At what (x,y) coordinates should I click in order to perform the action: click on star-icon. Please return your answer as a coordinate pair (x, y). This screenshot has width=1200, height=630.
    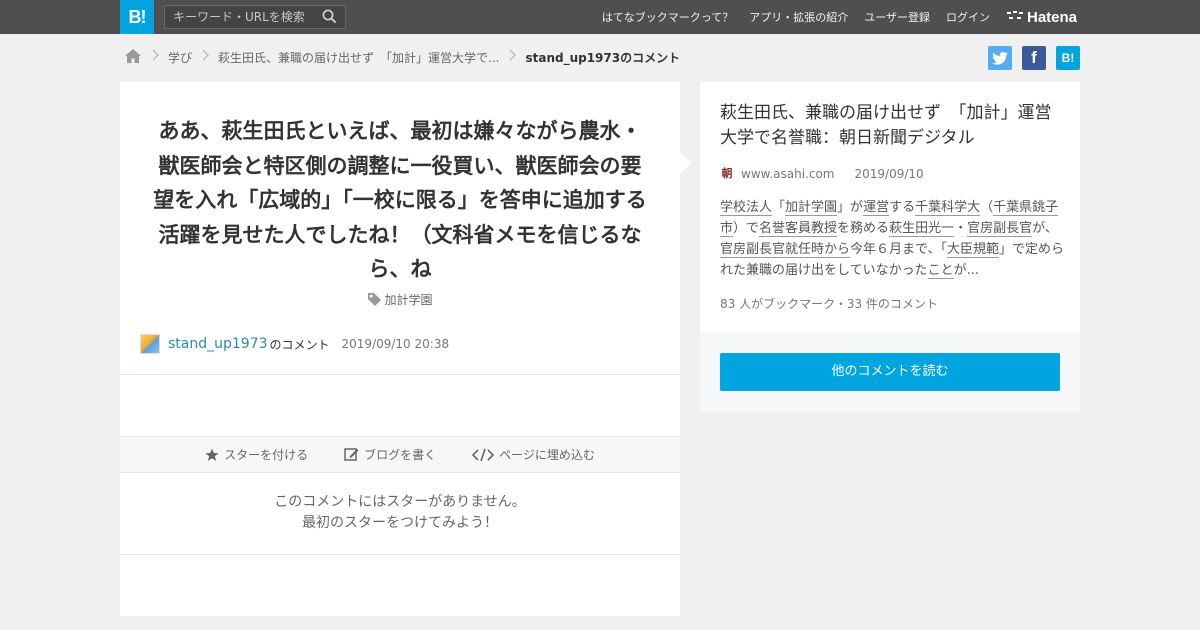
    Looking at the image, I should click on (212, 454).